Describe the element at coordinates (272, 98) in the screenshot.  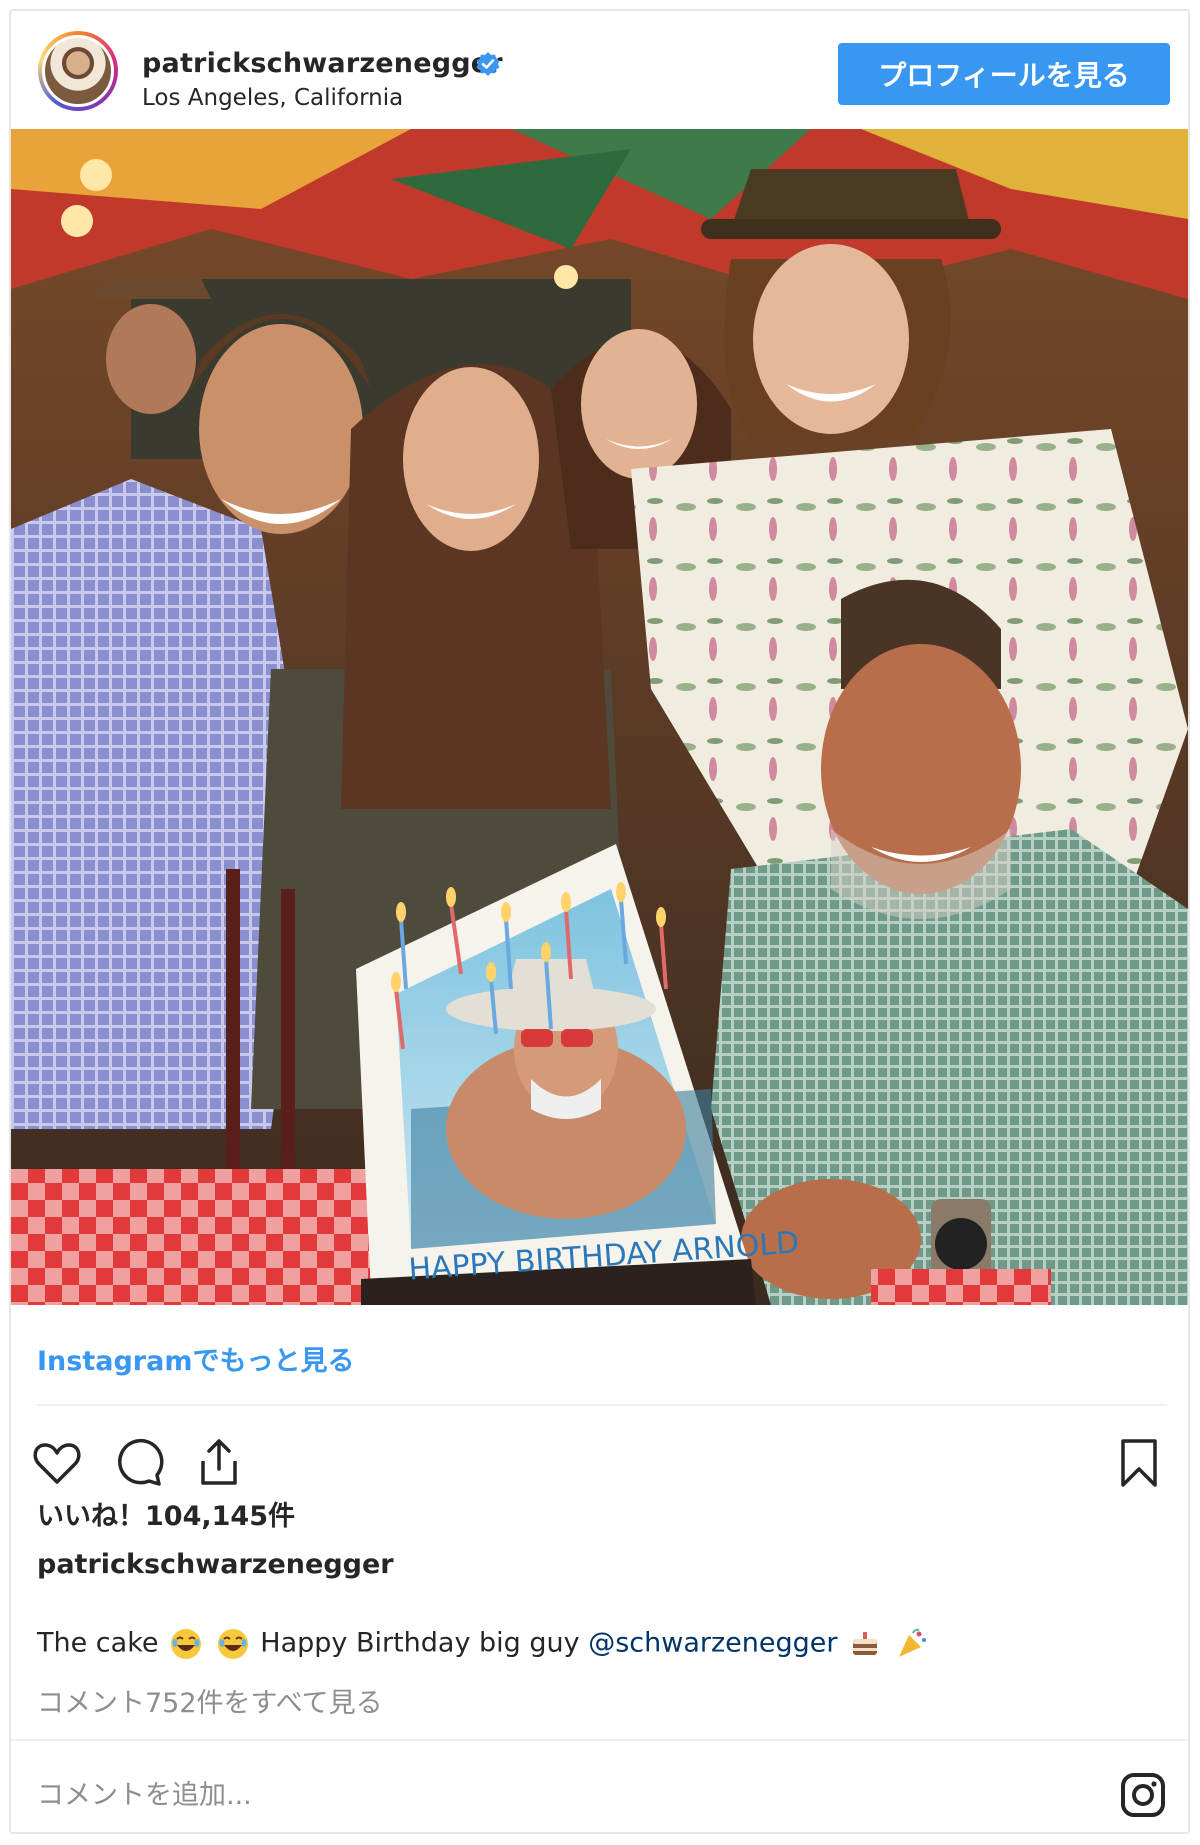
I see `header-location: Los Angeles, California` at that location.